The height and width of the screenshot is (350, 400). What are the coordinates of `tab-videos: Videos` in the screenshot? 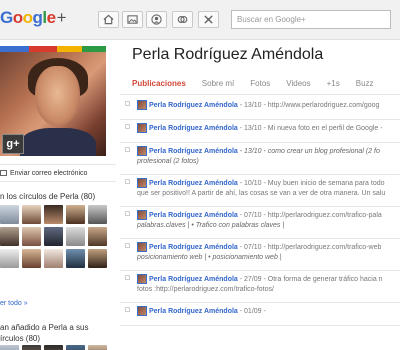 It's located at (298, 83).